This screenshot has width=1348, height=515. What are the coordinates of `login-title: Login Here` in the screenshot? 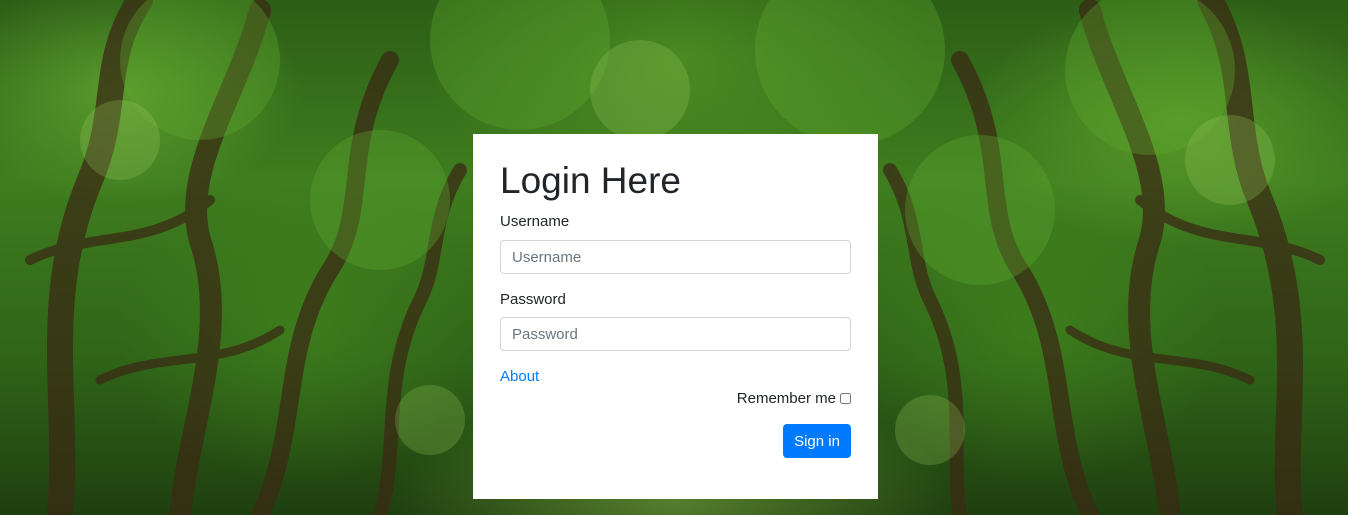 It's located at (591, 180).